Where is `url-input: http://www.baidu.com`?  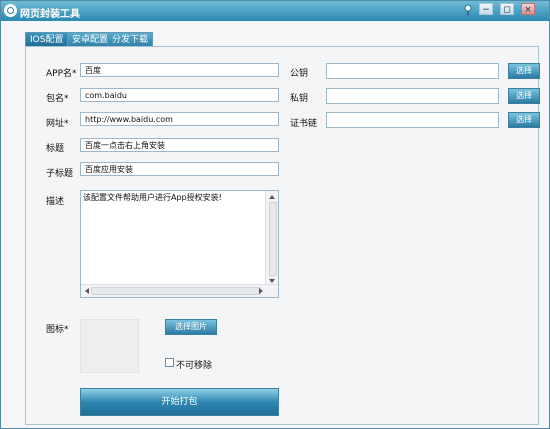 url-input: http://www.baidu.com is located at coordinates (179, 119).